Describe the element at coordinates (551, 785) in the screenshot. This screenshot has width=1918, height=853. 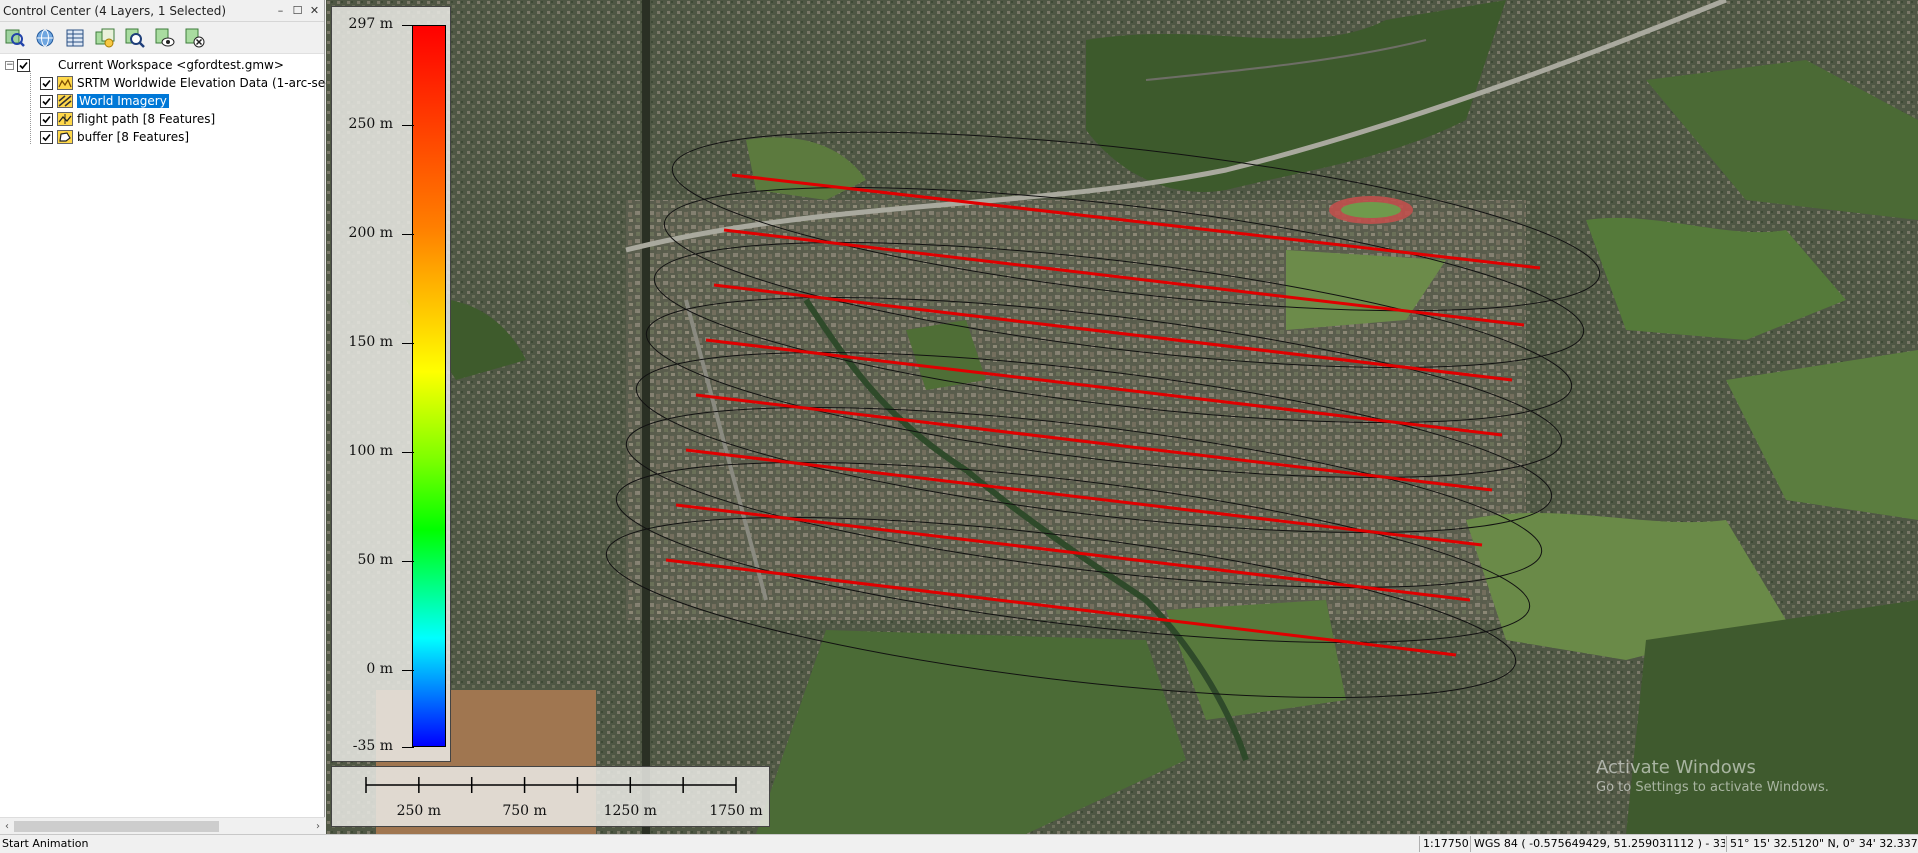
I see `scale-bar-ruler` at that location.